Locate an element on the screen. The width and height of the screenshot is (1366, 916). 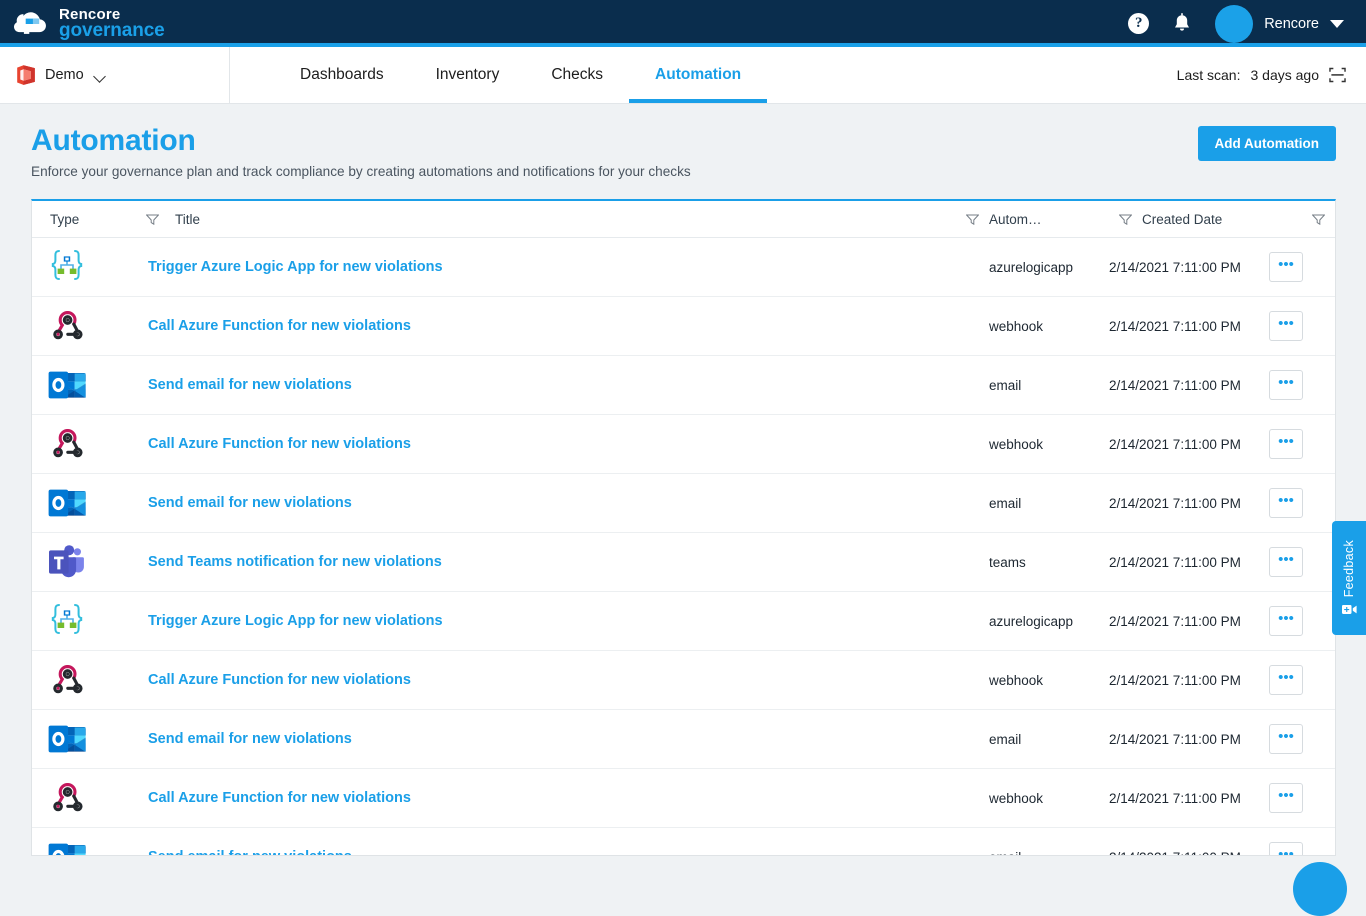
tenant-selector: Demo is located at coordinates (115, 75).